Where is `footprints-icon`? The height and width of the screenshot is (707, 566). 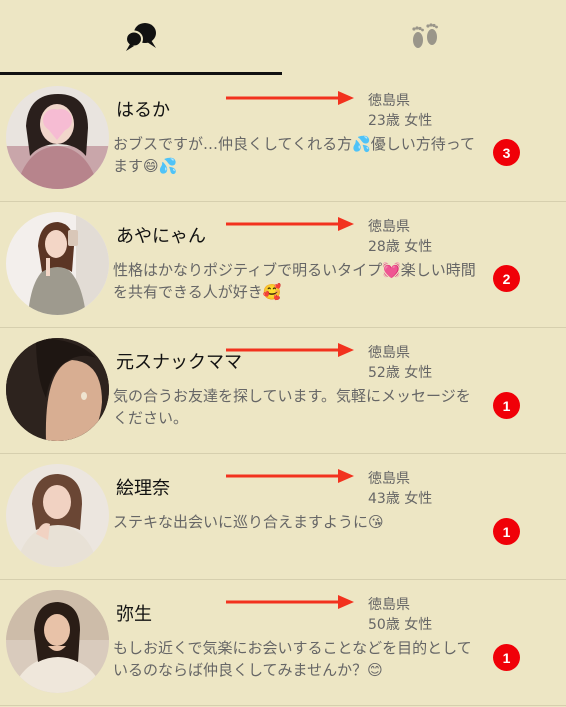
footprints-icon is located at coordinates (425, 35).